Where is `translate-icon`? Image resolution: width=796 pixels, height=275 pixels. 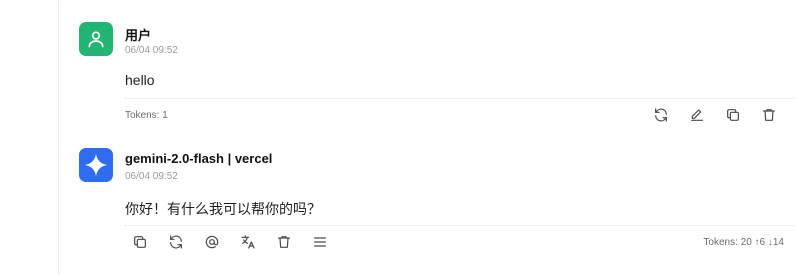
translate-icon is located at coordinates (248, 242).